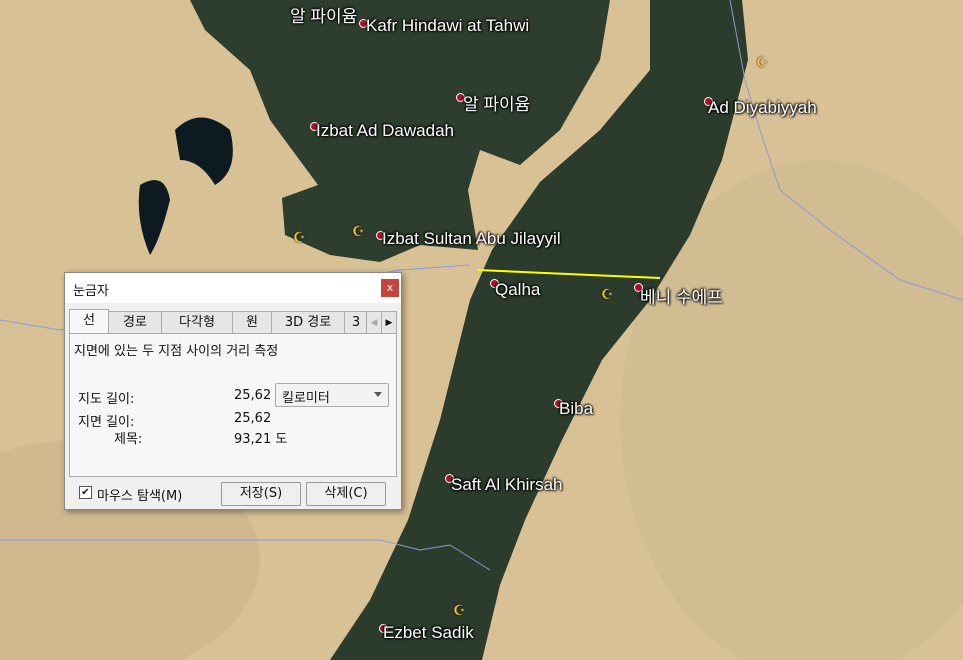  I want to click on map-length-label: 지도 길이:, so click(106, 399).